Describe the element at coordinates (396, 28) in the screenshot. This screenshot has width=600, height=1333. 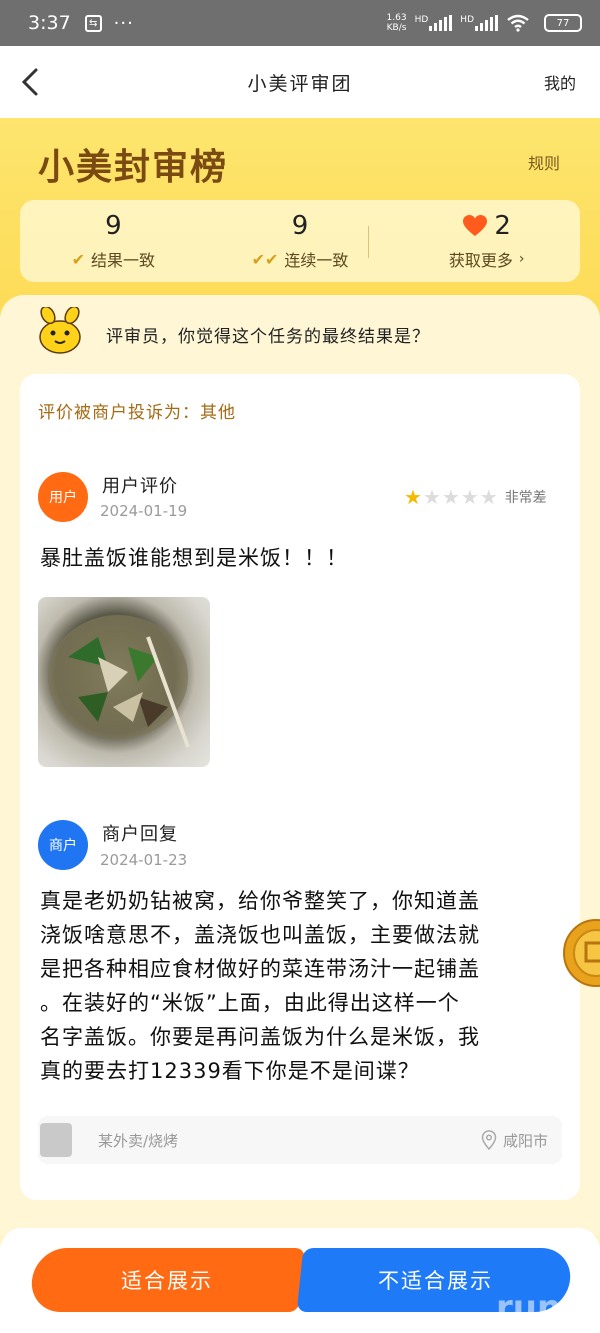
I see `net-speed-unit: KB/s` at that location.